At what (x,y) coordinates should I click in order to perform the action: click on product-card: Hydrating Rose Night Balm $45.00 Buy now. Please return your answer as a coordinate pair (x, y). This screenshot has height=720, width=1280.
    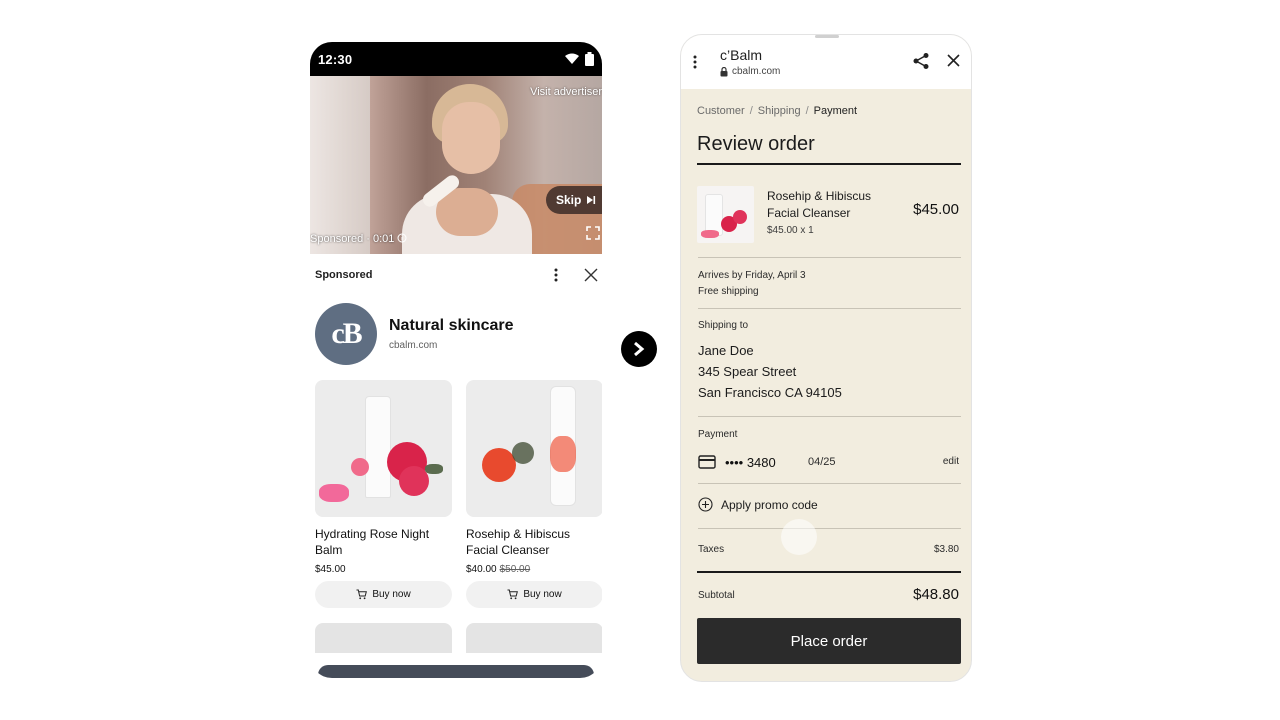
    Looking at the image, I should click on (383, 494).